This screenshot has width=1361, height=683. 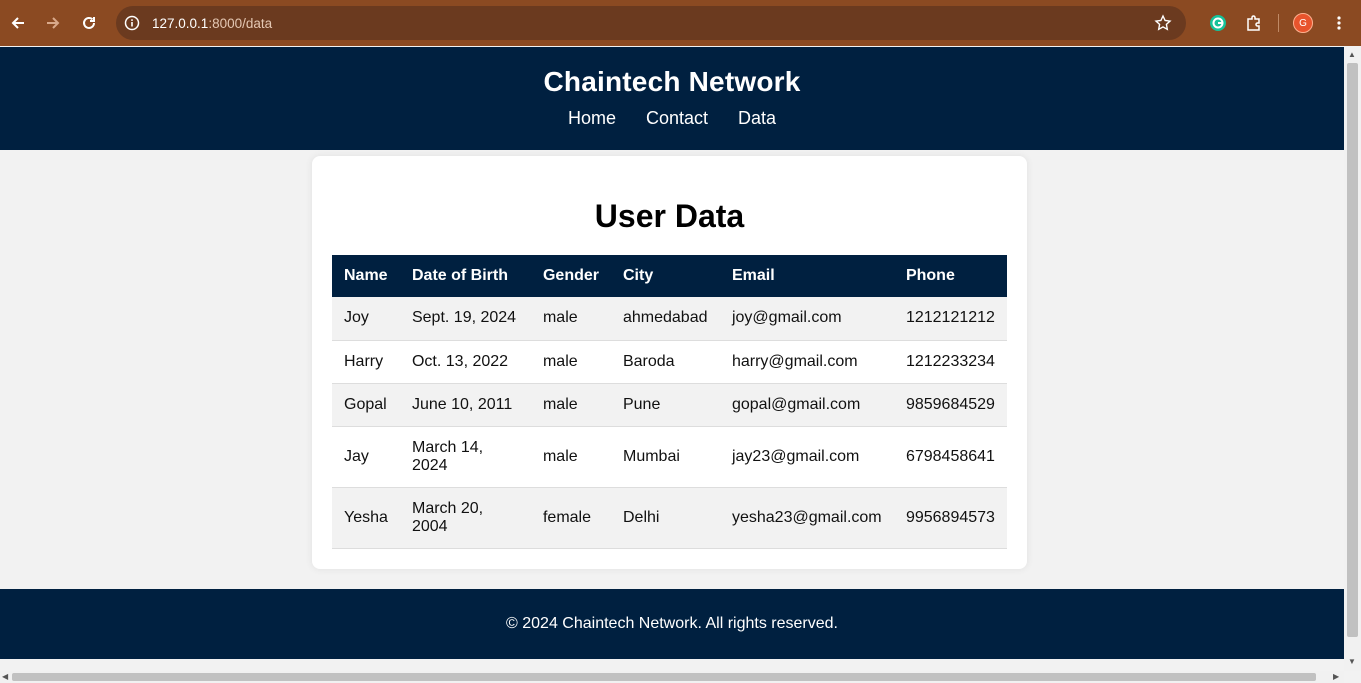 I want to click on extensions-button, so click(x=1254, y=23).